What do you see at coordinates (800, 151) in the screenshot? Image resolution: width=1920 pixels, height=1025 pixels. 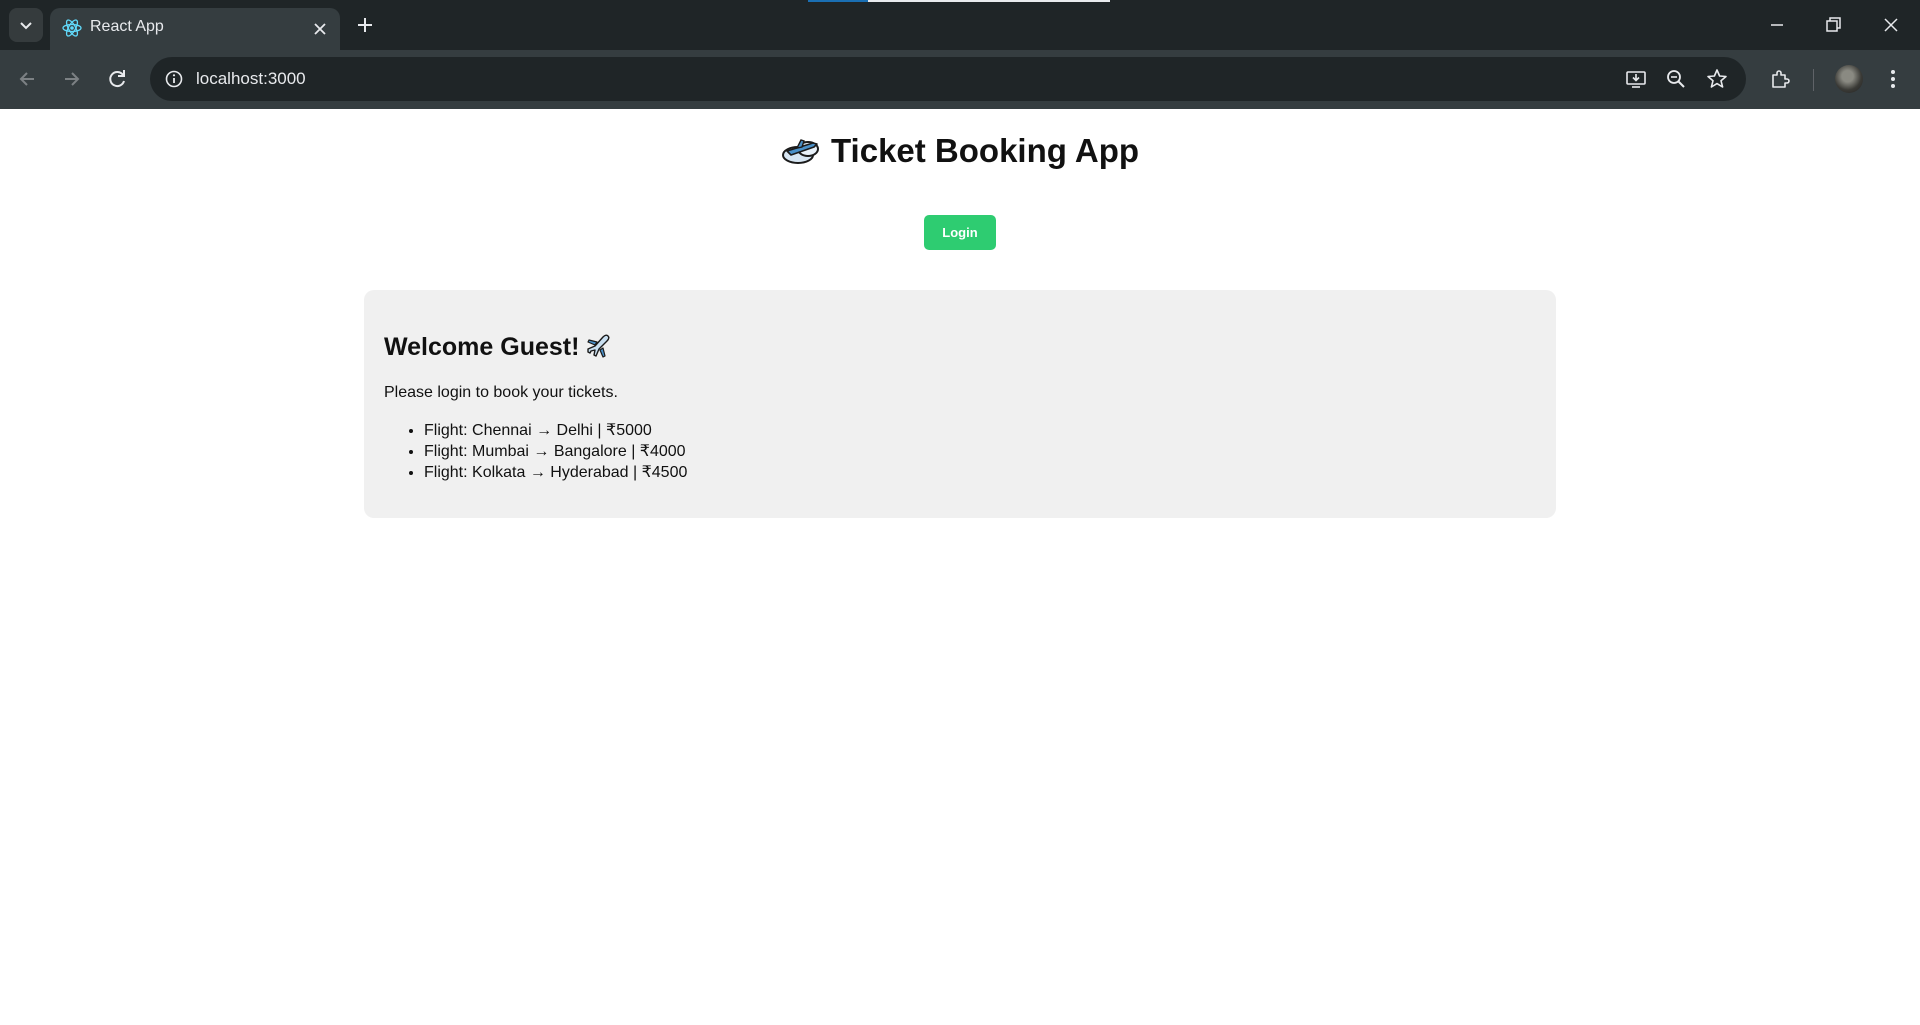 I see `plane-and-cloud-icon` at bounding box center [800, 151].